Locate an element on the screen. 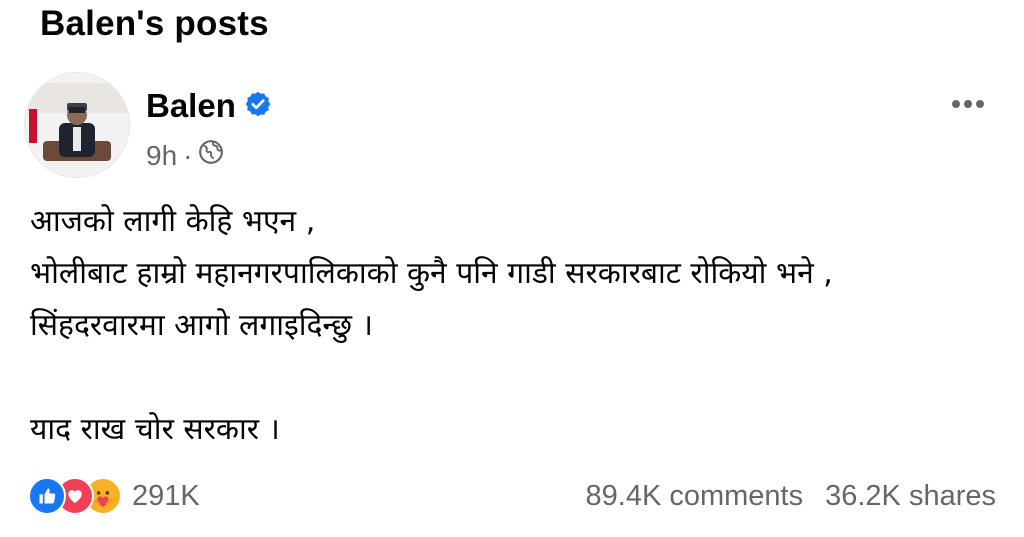  avatar is located at coordinates (77, 125).